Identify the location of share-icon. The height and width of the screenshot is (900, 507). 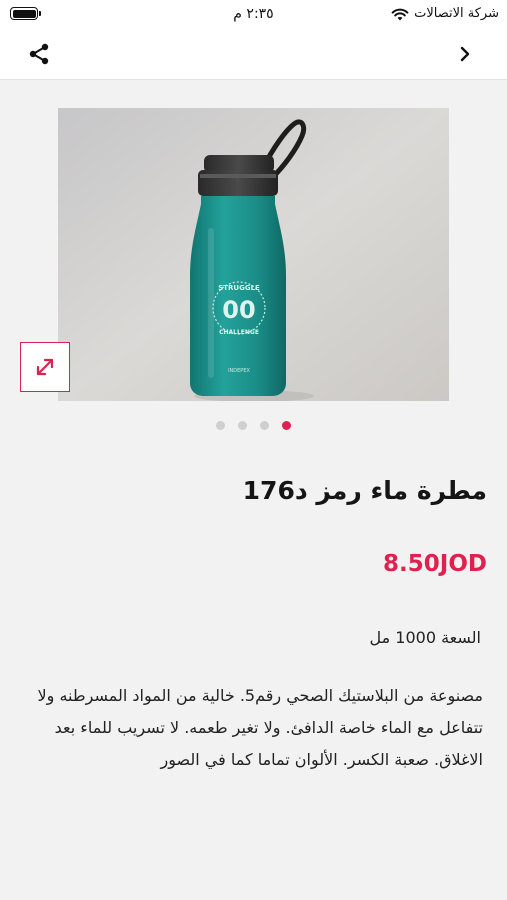
(39, 54).